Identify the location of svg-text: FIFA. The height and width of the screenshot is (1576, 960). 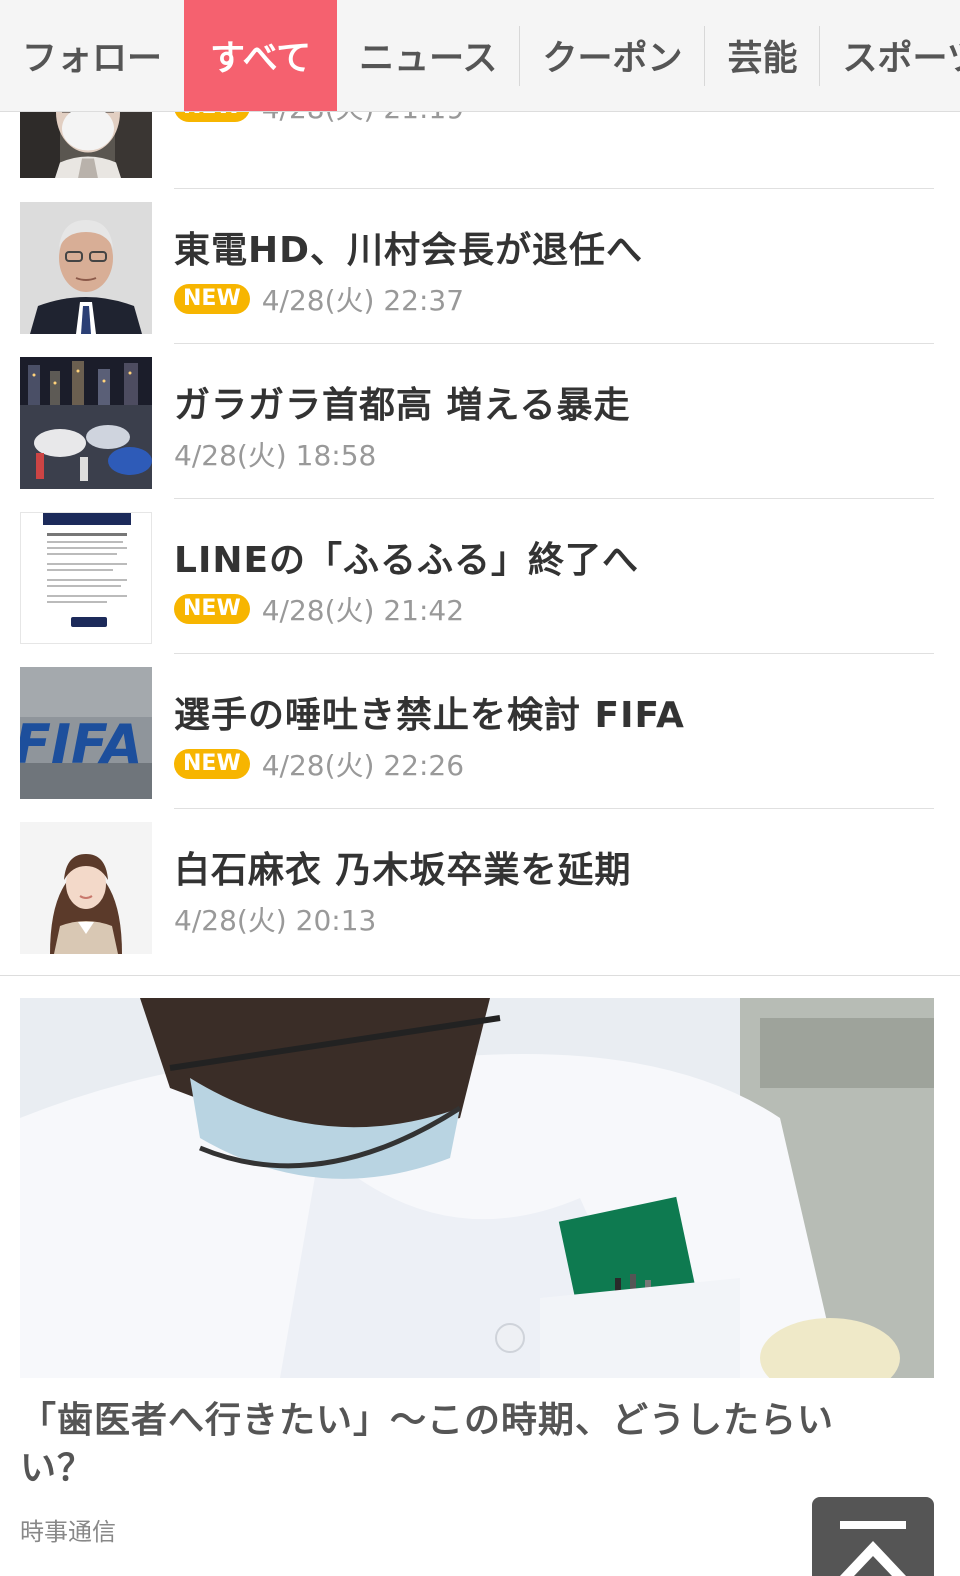
(81, 744).